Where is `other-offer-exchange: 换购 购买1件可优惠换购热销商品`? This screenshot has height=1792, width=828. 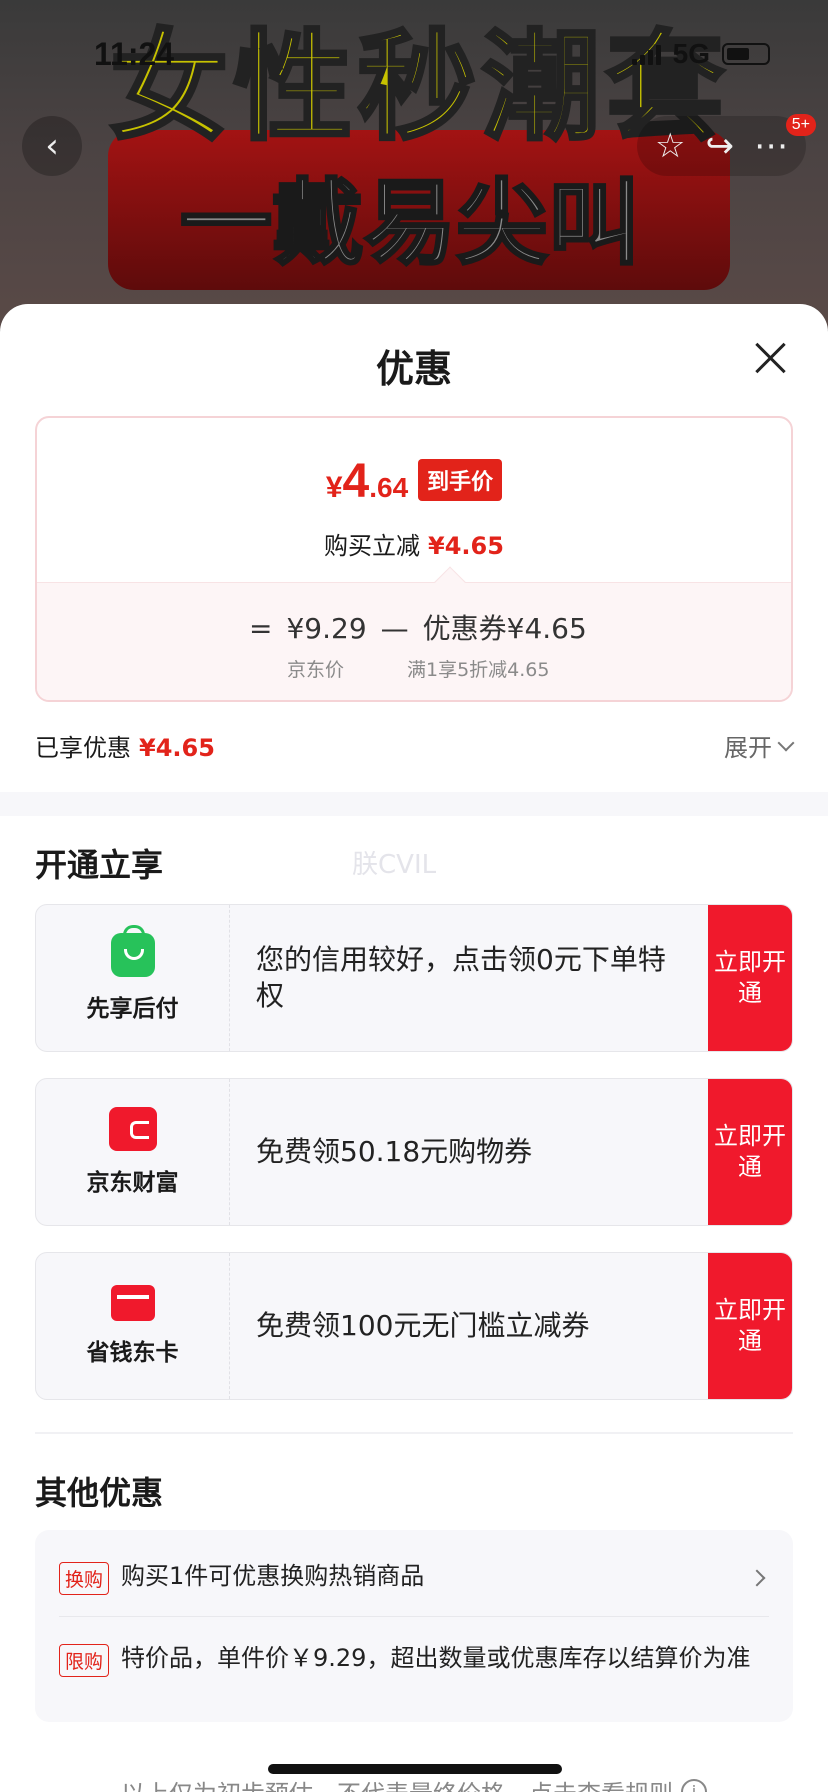
other-offer-exchange: 换购 购买1件可优惠换购热销商品 is located at coordinates (414, 1577).